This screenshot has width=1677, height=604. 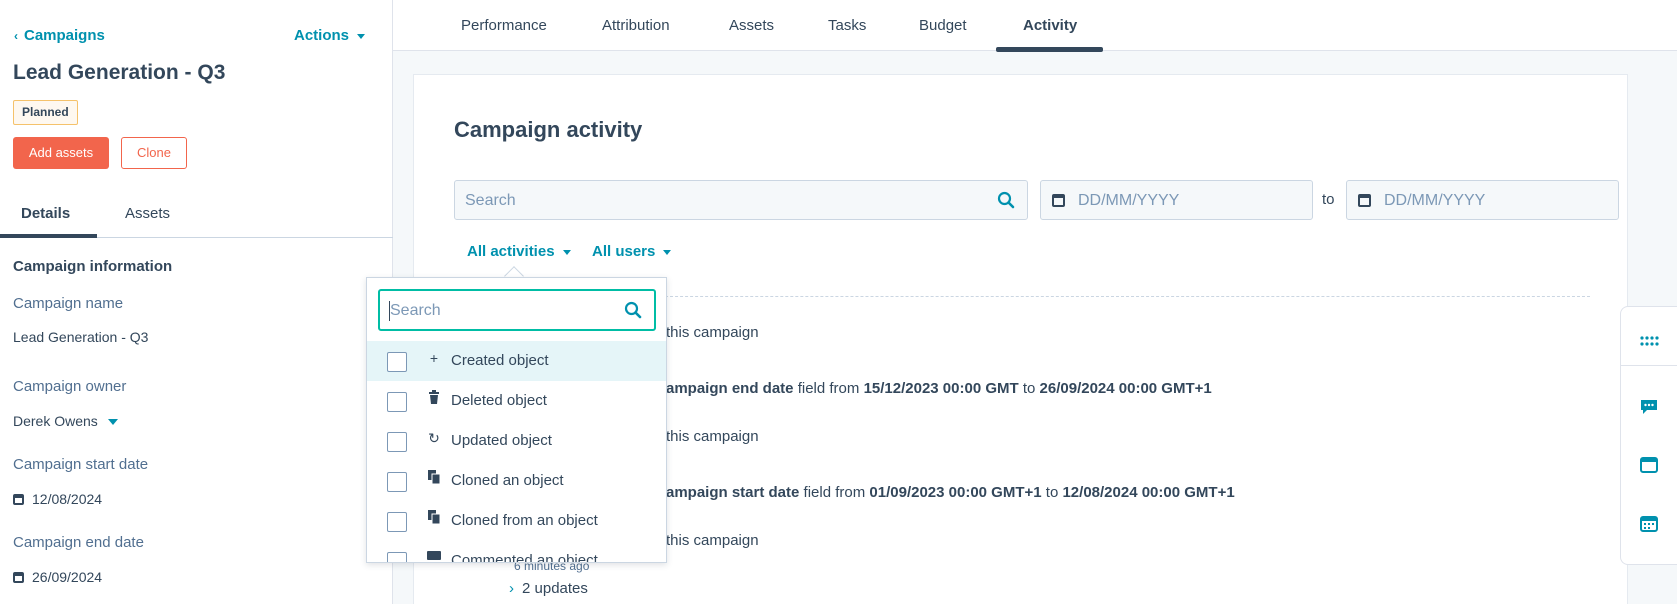 I want to click on all-users-filter: All users, so click(x=632, y=251).